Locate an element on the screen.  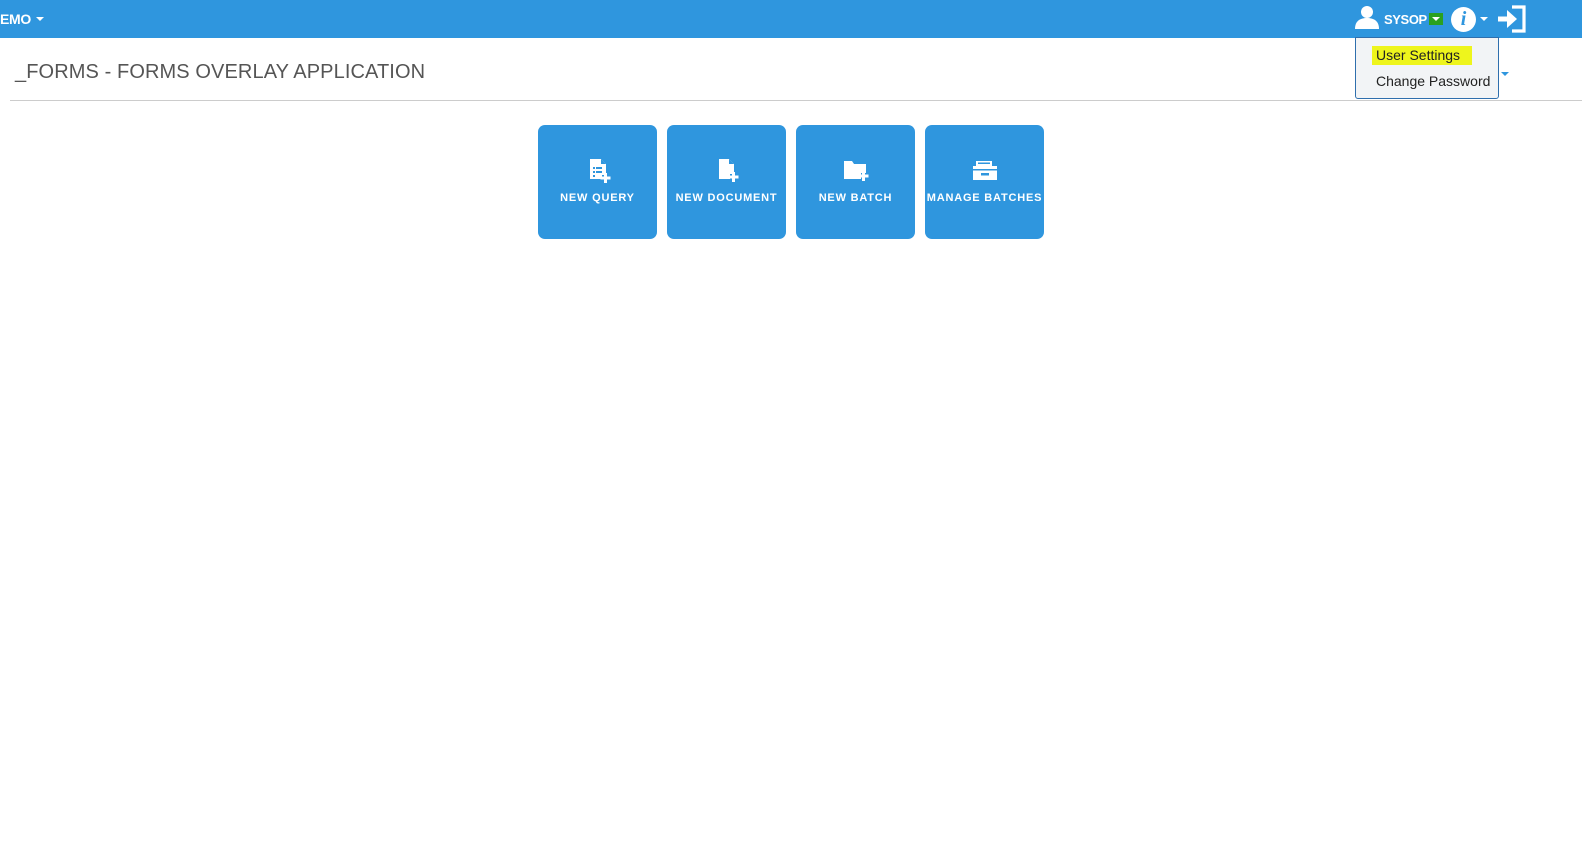
user-menu-toggle: SYSOP is located at coordinates (1398, 19).